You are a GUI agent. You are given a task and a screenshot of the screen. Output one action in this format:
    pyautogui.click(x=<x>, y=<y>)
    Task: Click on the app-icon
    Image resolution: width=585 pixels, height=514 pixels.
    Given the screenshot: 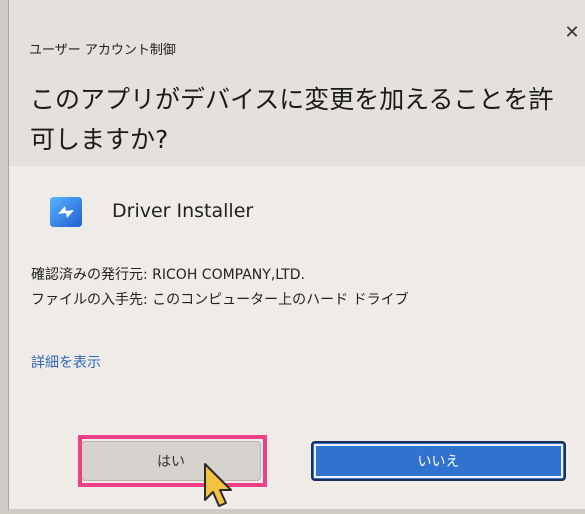 What is the action you would take?
    pyautogui.click(x=66, y=212)
    